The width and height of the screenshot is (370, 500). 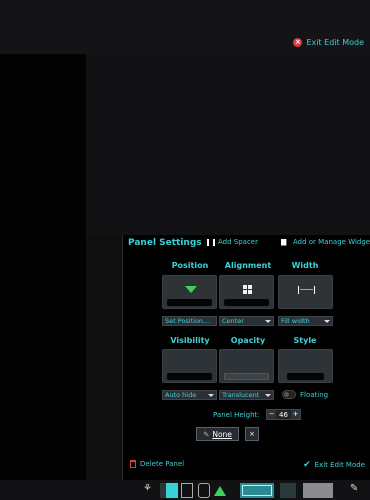 What do you see at coordinates (187, 490) in the screenshot?
I see `window-icon` at bounding box center [187, 490].